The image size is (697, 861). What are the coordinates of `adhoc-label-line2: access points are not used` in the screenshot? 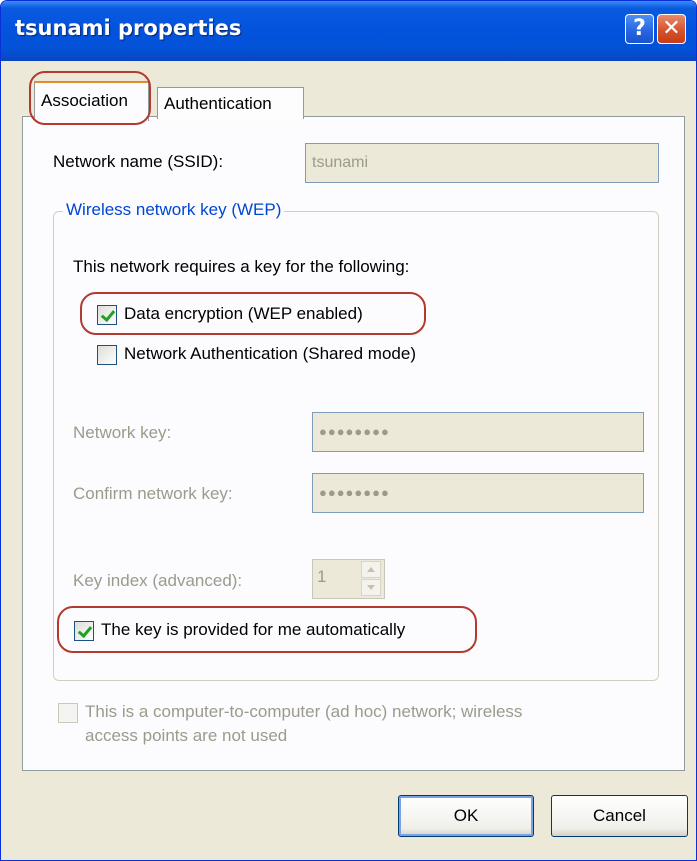 It's located at (186, 735).